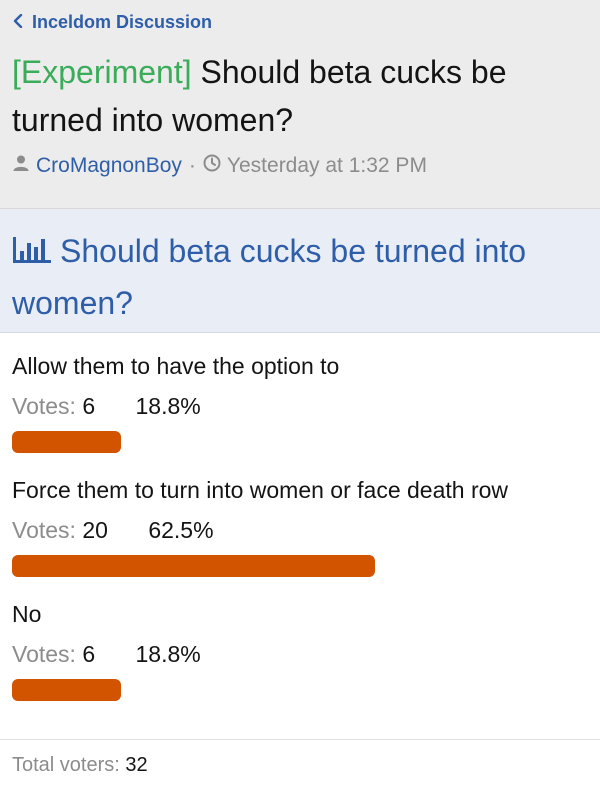 This screenshot has width=600, height=793. Describe the element at coordinates (27, 614) in the screenshot. I see `response-label: No` at that location.